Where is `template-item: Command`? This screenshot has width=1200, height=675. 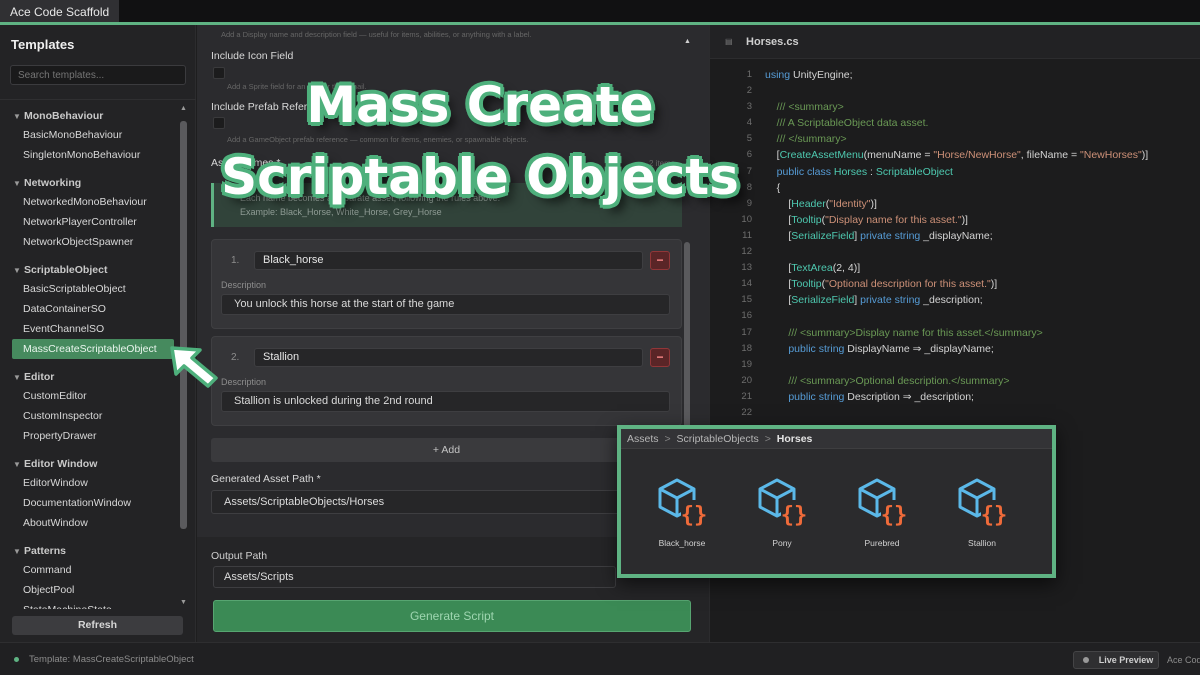
template-item: Command is located at coordinates (89, 570).